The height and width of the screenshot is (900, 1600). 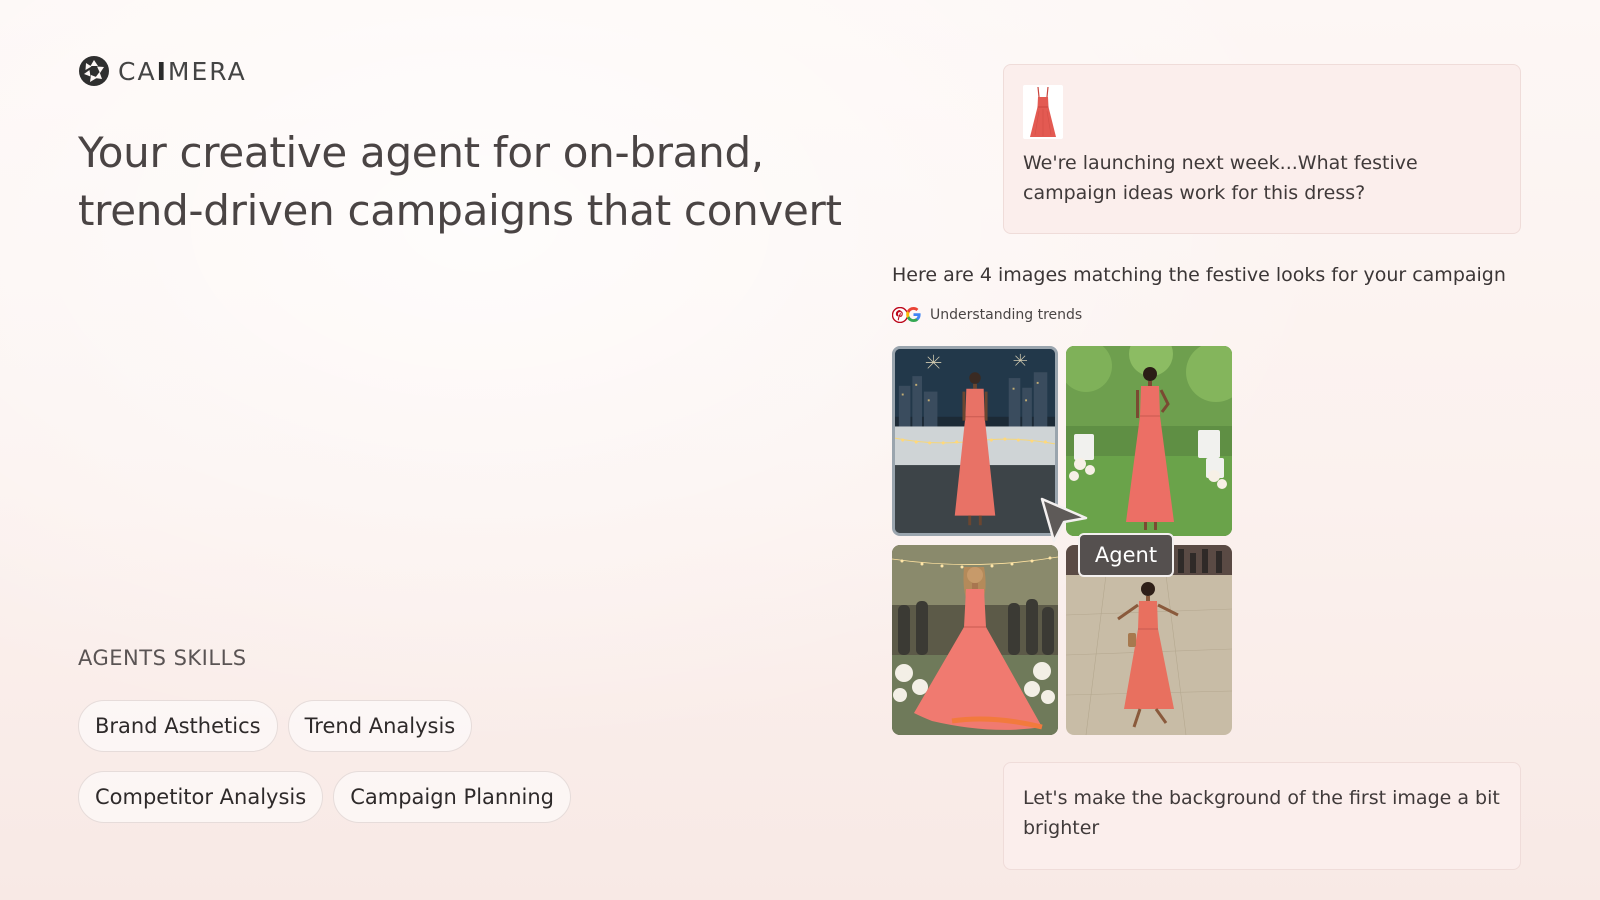 I want to click on logo-wordmark: CAIMERA, so click(x=182, y=71).